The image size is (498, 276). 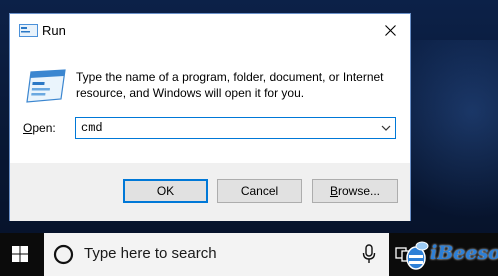 What do you see at coordinates (259, 191) in the screenshot?
I see `cancel-button: Cancel` at bounding box center [259, 191].